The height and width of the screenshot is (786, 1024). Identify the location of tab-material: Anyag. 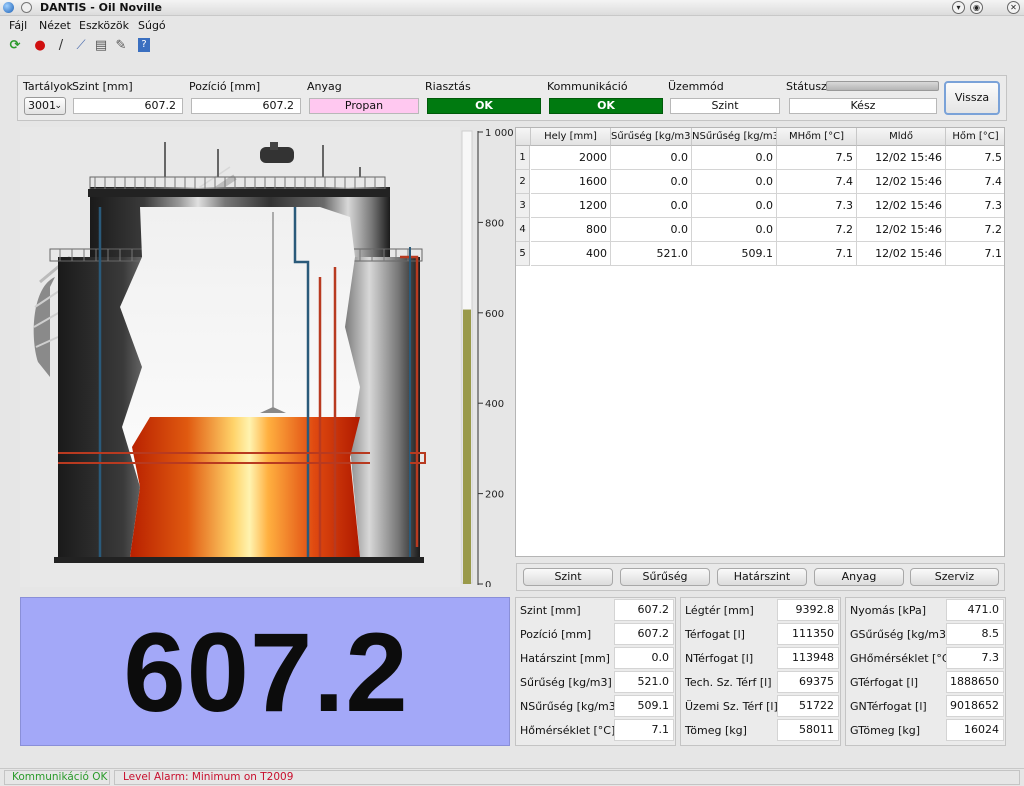
(859, 577).